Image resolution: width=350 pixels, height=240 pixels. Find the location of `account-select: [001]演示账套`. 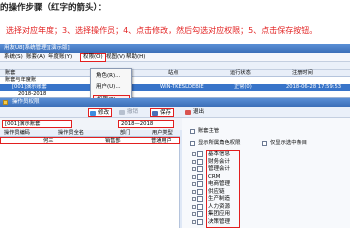

account-select: [001]演示账套 is located at coordinates (37, 124).